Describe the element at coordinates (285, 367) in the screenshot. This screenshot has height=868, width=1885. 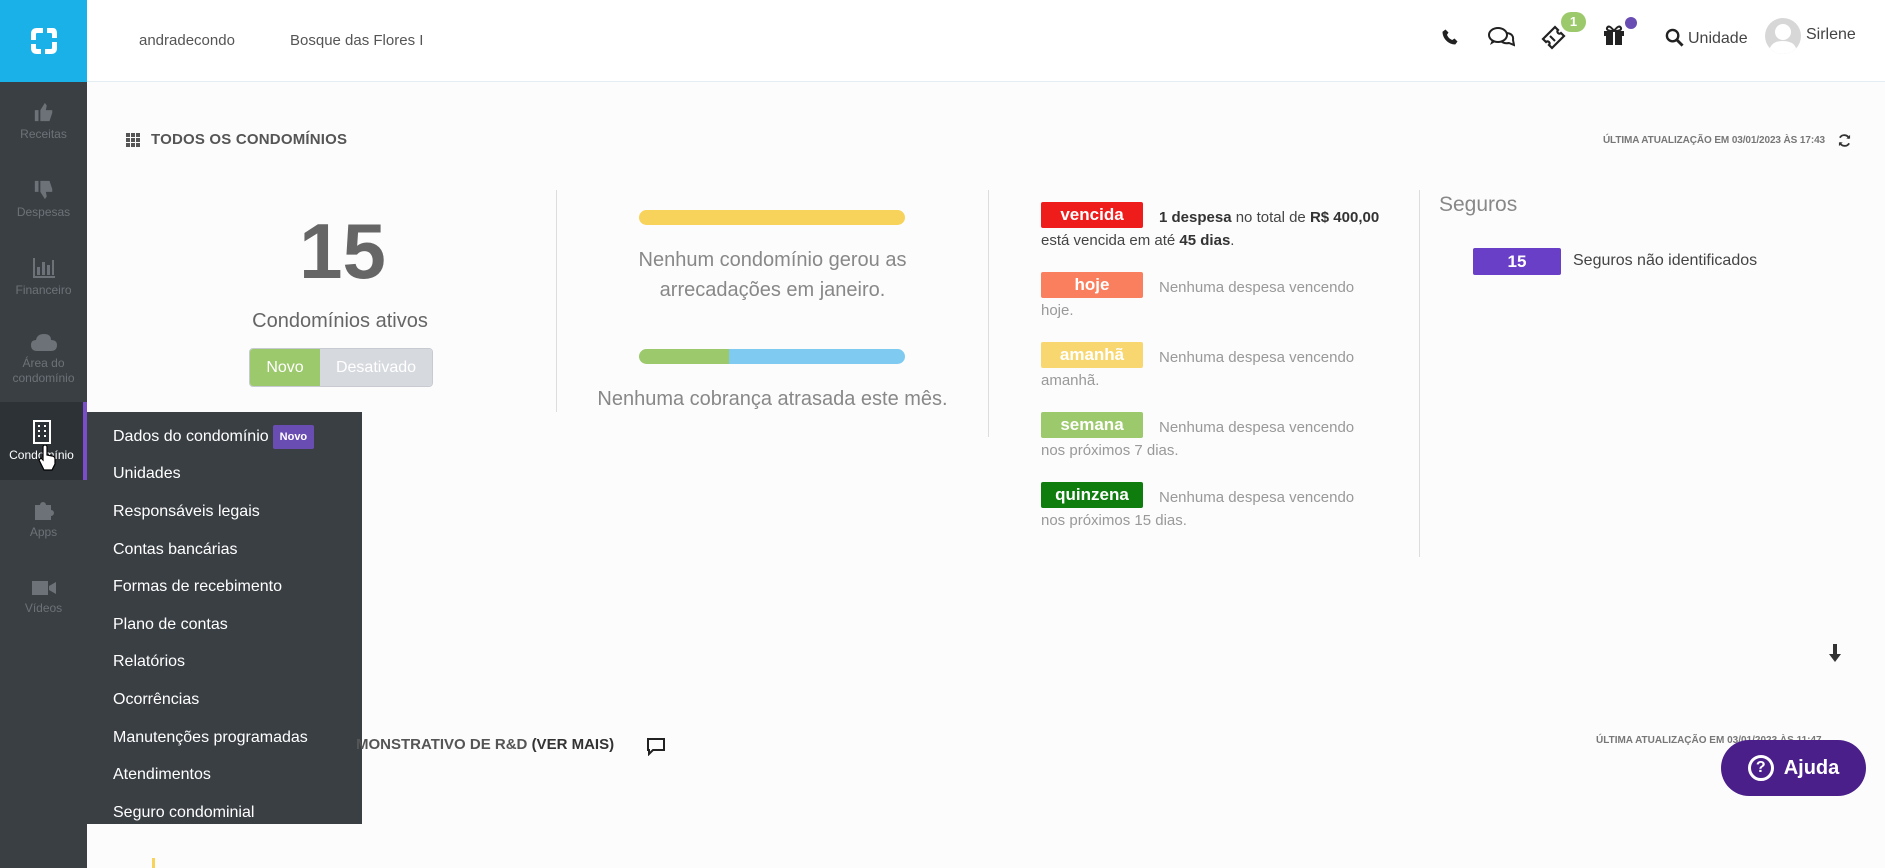
I see `toggle-novo-button: Novo` at that location.